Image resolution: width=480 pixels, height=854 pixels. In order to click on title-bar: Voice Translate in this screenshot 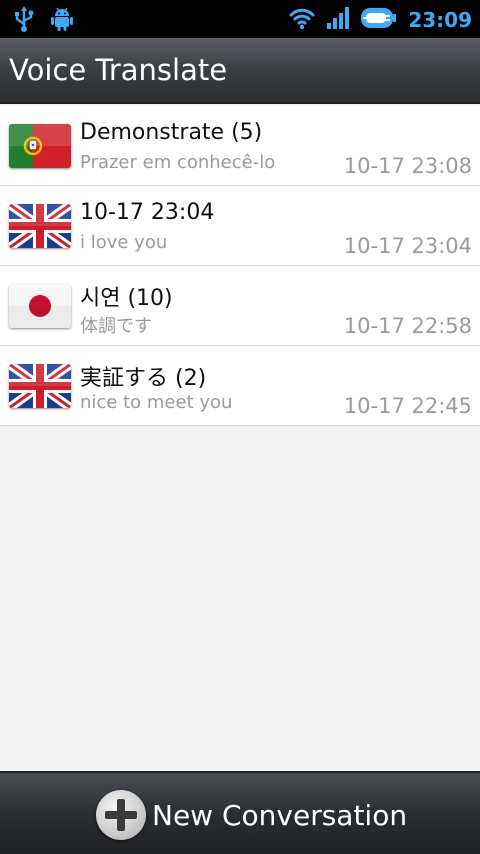, I will do `click(240, 71)`.